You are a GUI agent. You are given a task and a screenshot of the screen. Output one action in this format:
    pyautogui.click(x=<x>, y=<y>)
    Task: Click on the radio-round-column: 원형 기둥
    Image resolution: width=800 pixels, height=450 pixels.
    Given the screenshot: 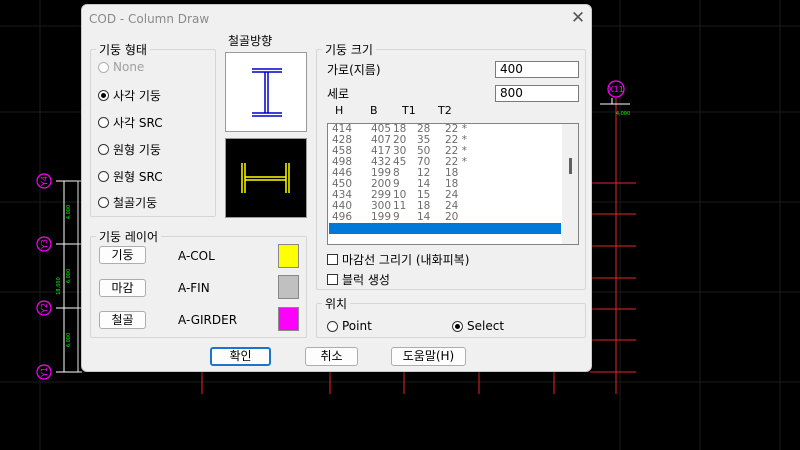 What is the action you would take?
    pyautogui.click(x=129, y=149)
    